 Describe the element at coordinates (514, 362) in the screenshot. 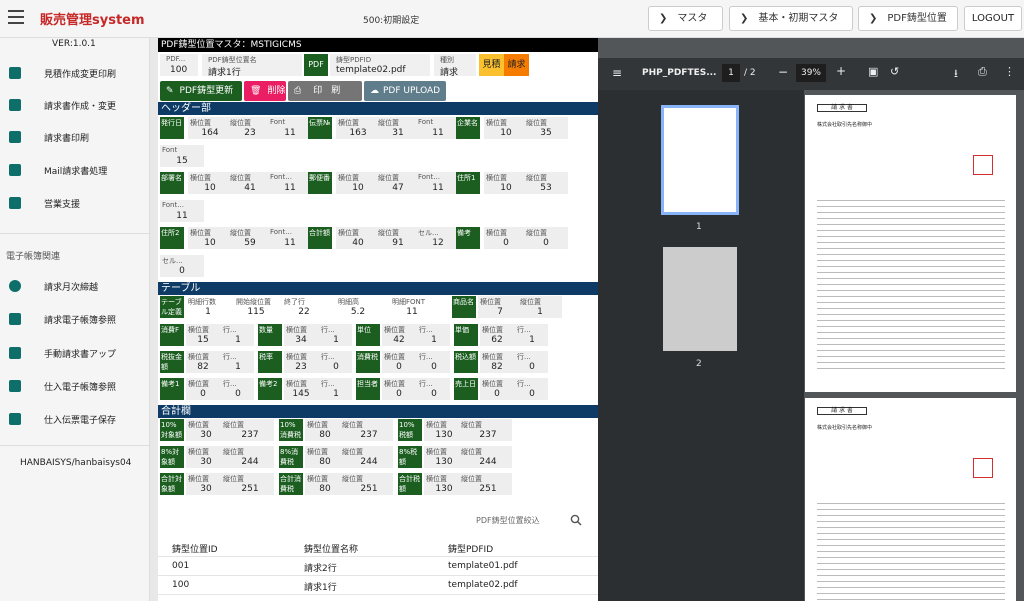

I see `position-field: 横位置 行... 82 0` at that location.